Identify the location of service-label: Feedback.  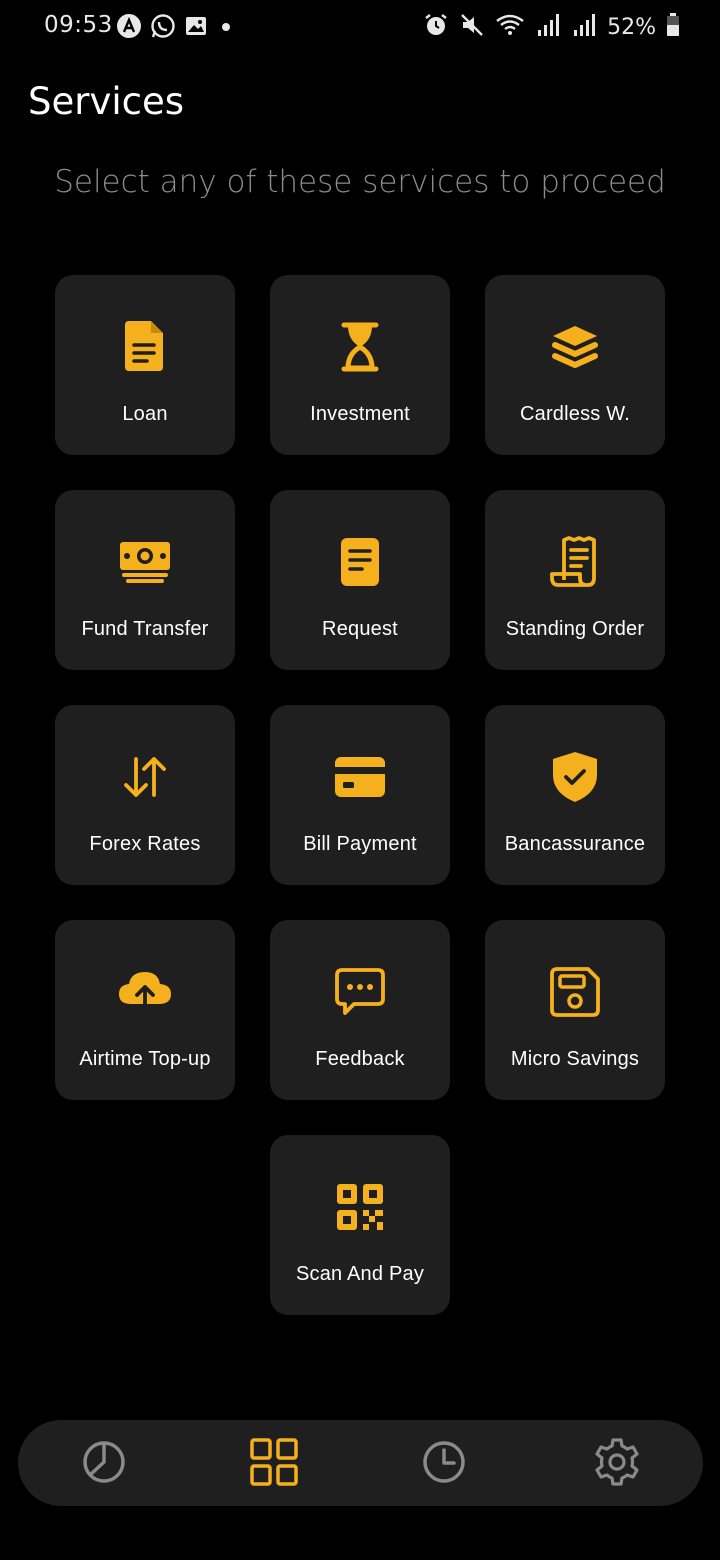
(360, 1059).